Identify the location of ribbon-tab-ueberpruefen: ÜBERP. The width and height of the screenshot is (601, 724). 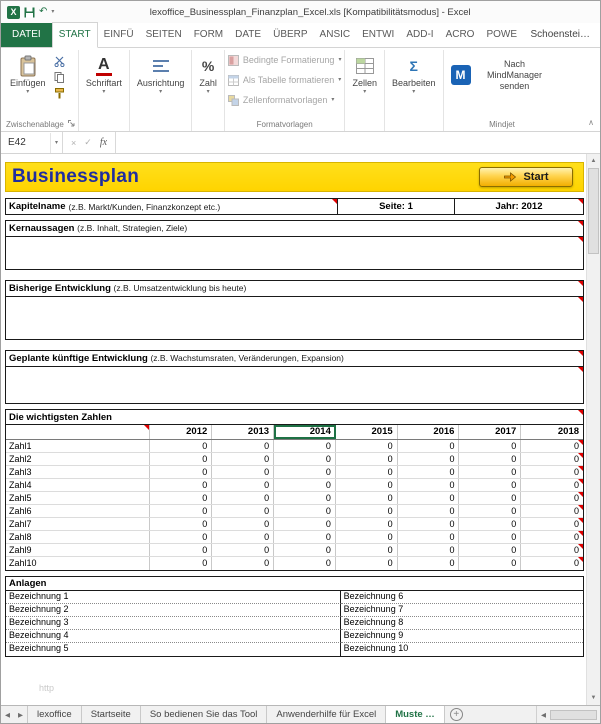
(290, 35).